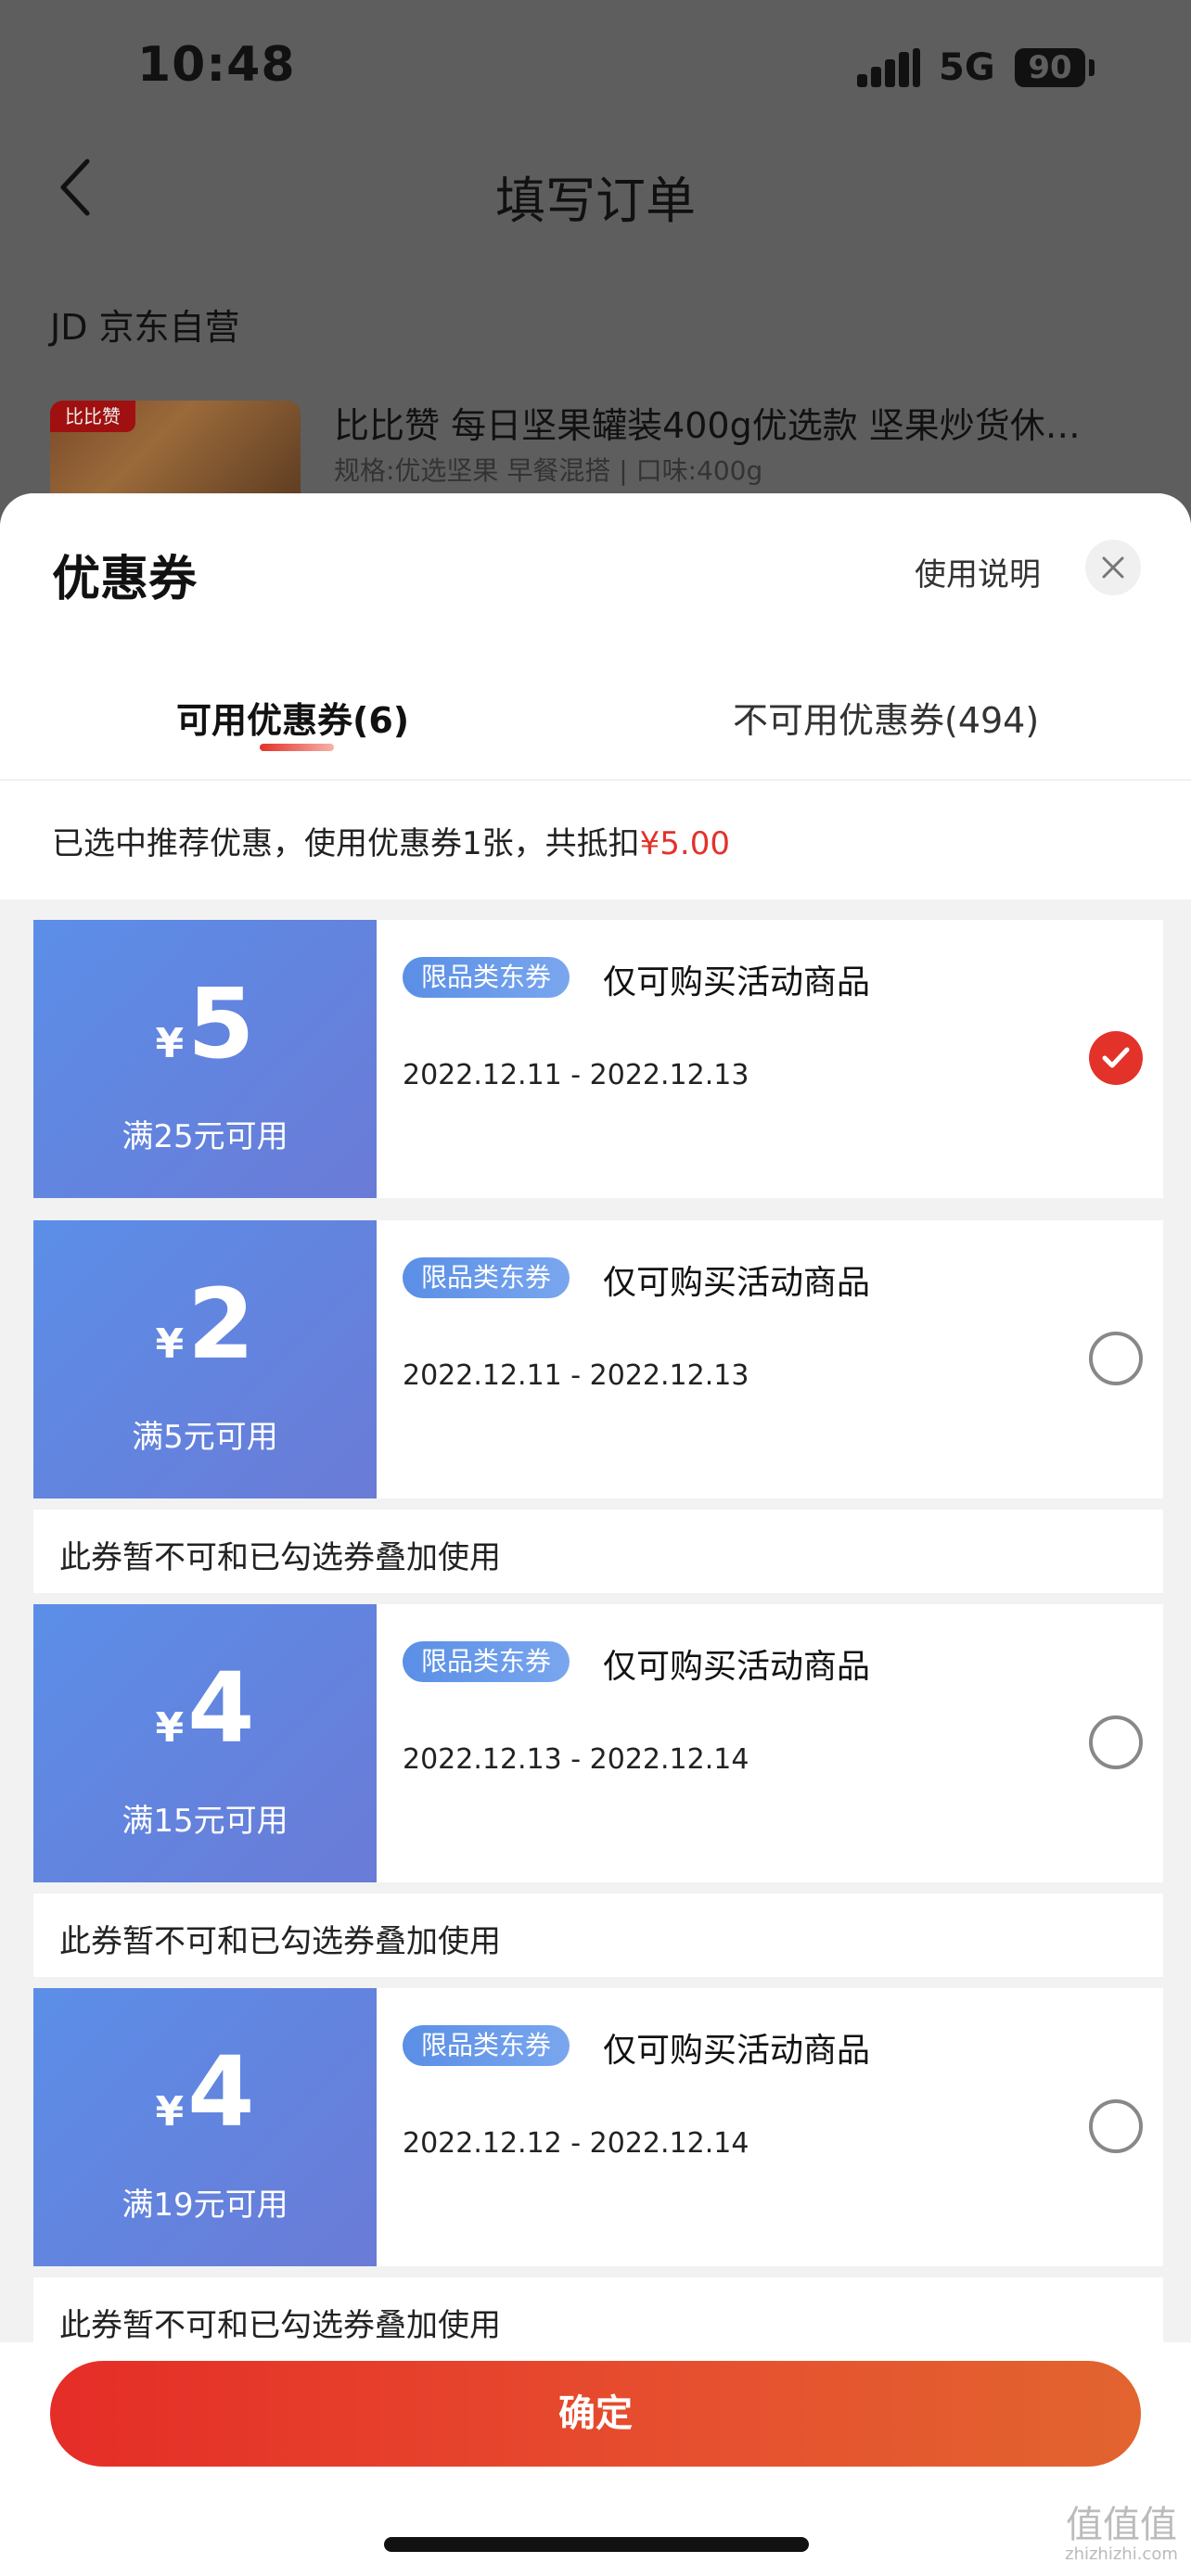  I want to click on summary-amount: ¥5.00, so click(684, 843).